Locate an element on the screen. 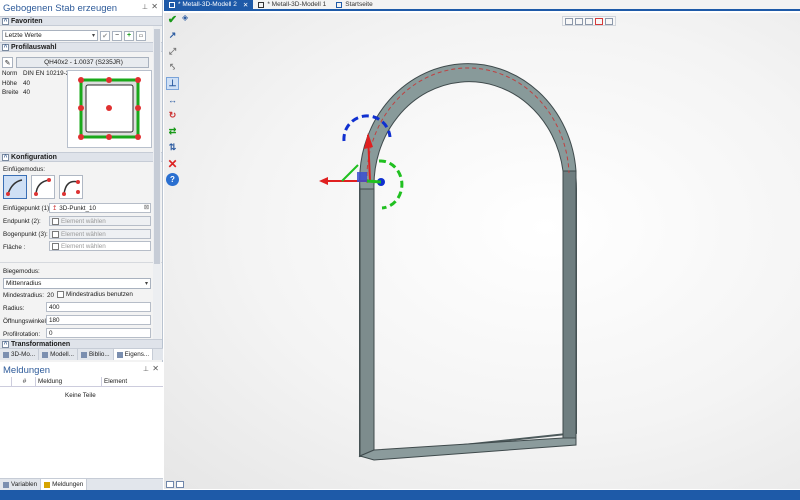 The height and width of the screenshot is (500, 800). doctab-startseite: Startseite is located at coordinates (354, 4).